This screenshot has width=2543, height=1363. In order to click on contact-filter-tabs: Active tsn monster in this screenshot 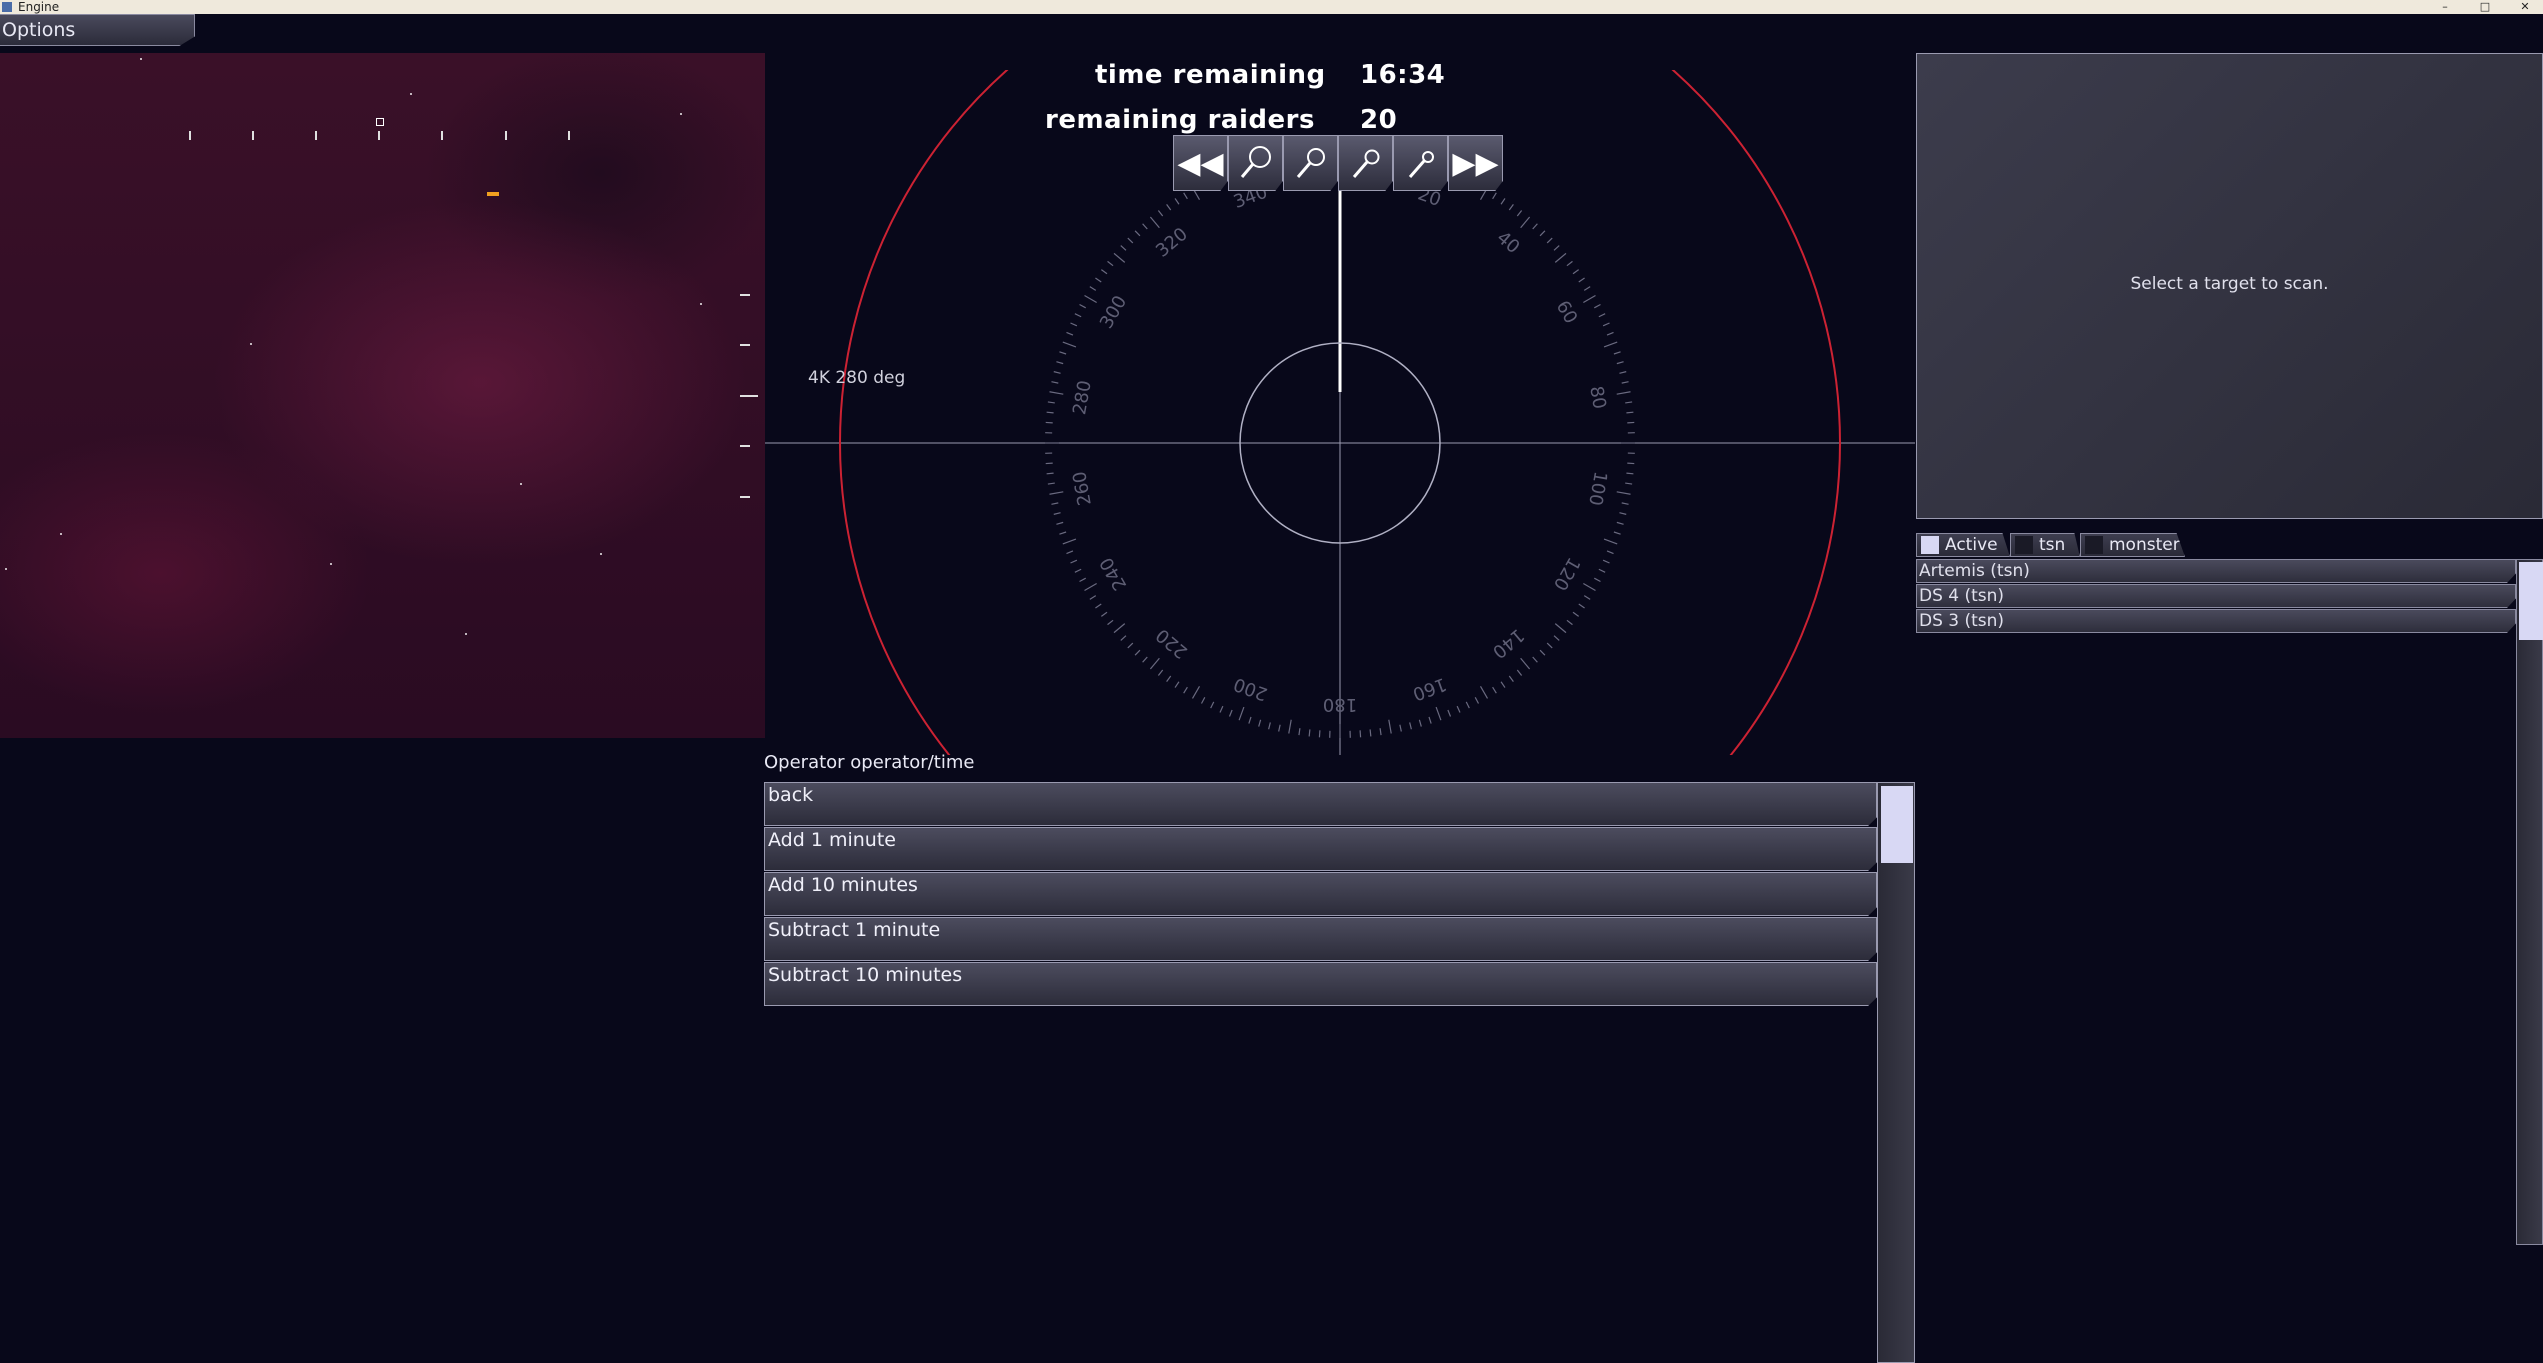, I will do `click(2050, 545)`.